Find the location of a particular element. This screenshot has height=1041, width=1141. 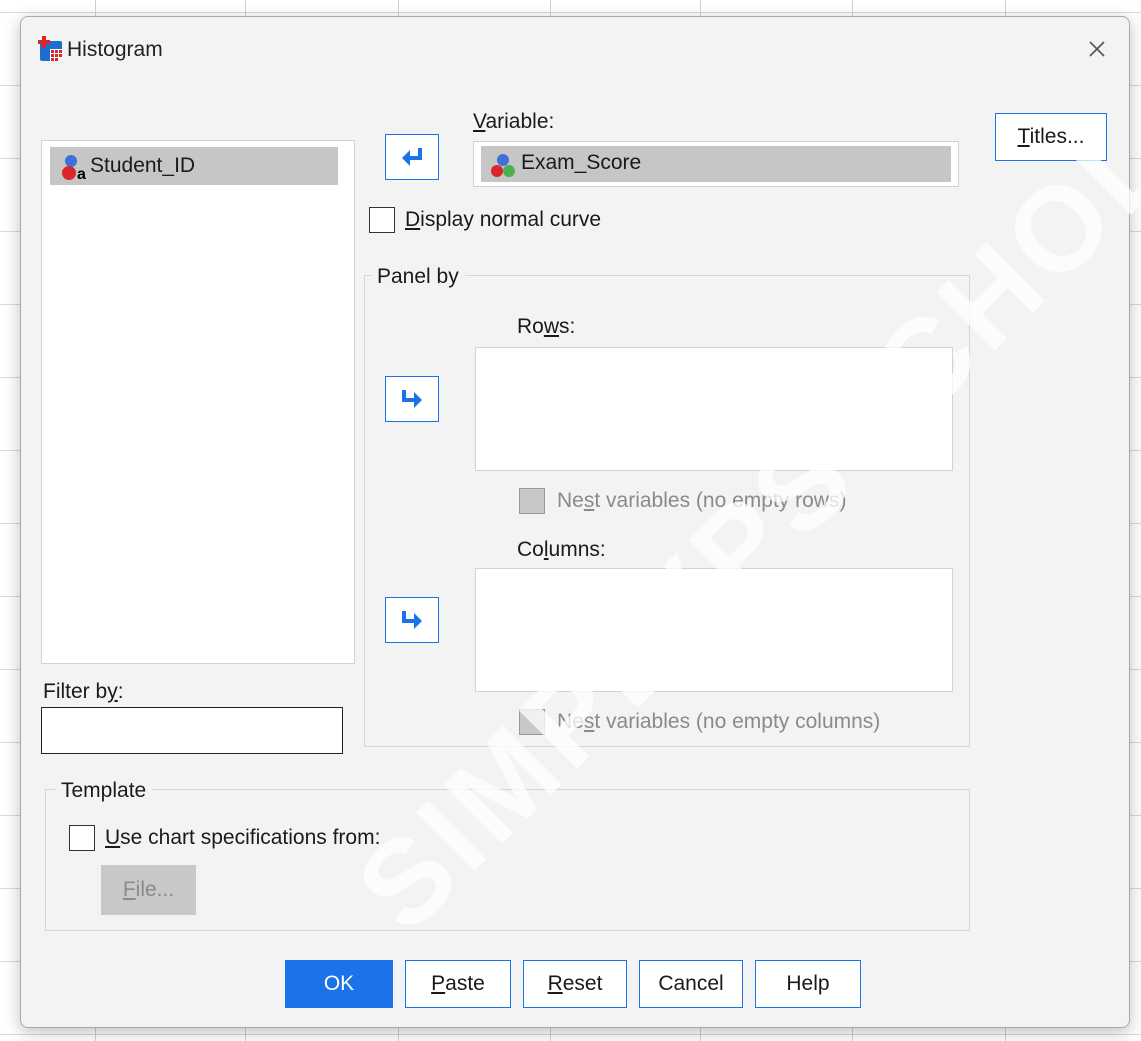

list-item: a Student_ID is located at coordinates (194, 166).